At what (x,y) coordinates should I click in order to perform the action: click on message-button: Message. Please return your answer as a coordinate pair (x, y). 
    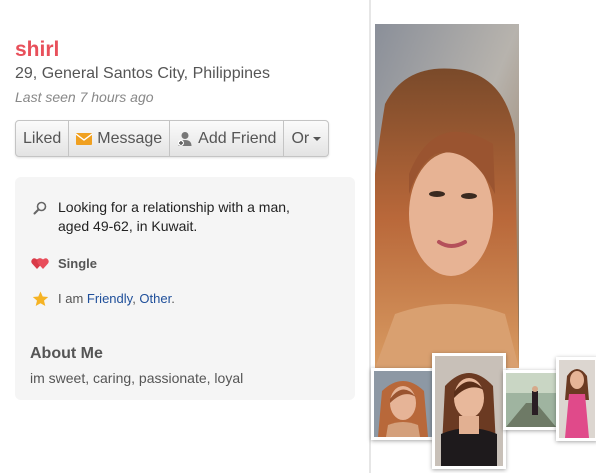
    Looking at the image, I should click on (120, 138).